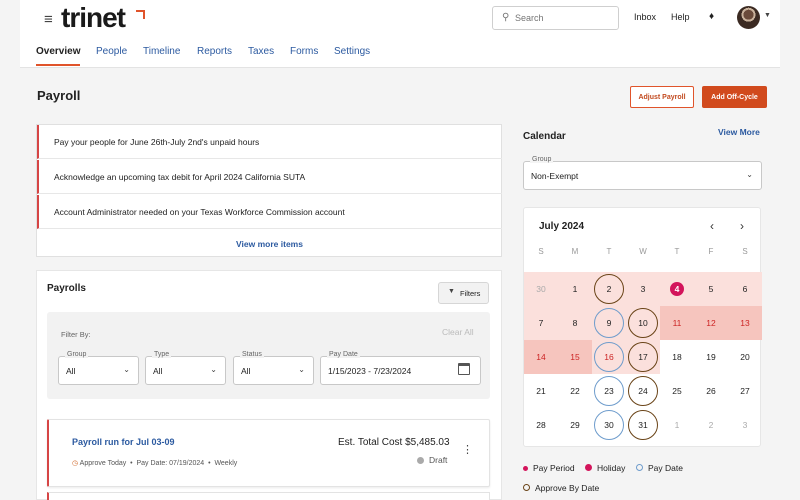 The width and height of the screenshot is (800, 500). Describe the element at coordinates (734, 97) in the screenshot. I see `add-off-cycle-button: Add Off-Cycle` at that location.